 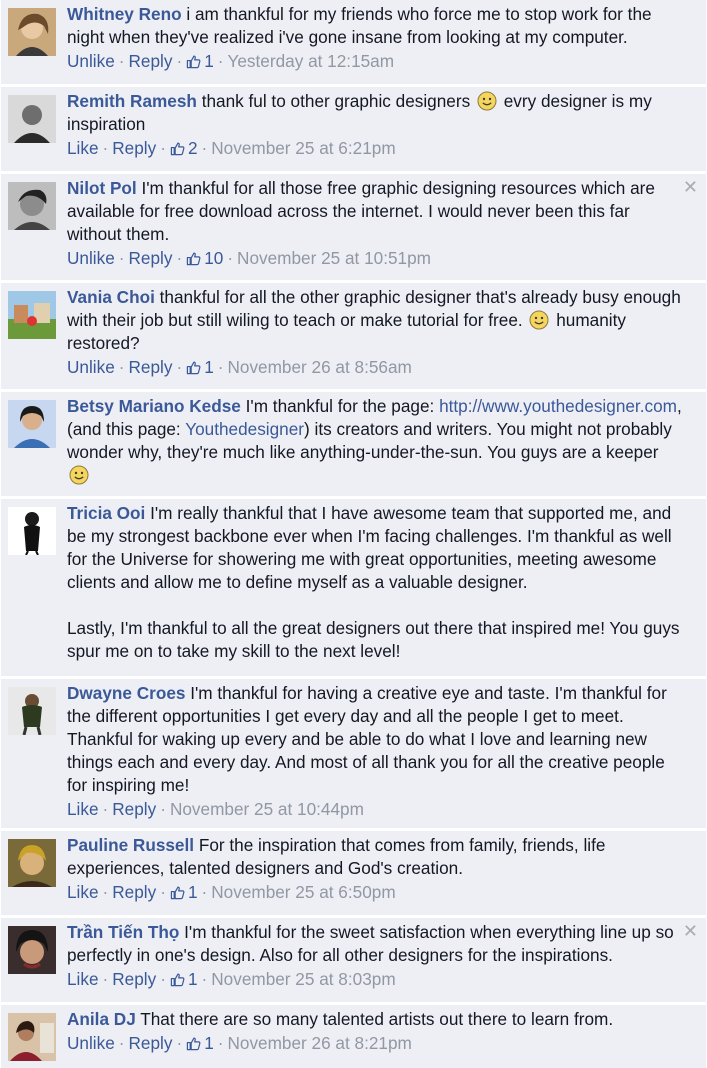 I want to click on timestamp: November 25 at 6:50pm, so click(x=303, y=892).